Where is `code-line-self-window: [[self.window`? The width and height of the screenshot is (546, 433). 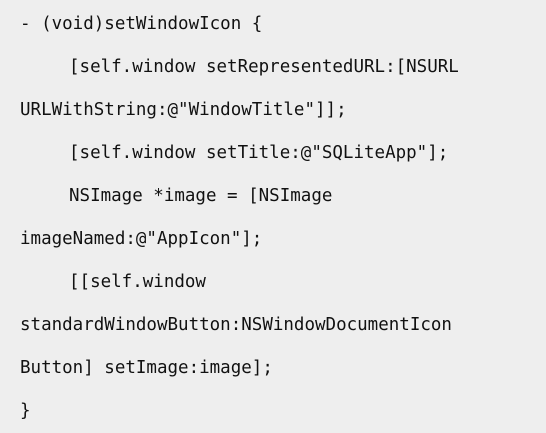 code-line-self-window: [[self.window is located at coordinates (137, 282).